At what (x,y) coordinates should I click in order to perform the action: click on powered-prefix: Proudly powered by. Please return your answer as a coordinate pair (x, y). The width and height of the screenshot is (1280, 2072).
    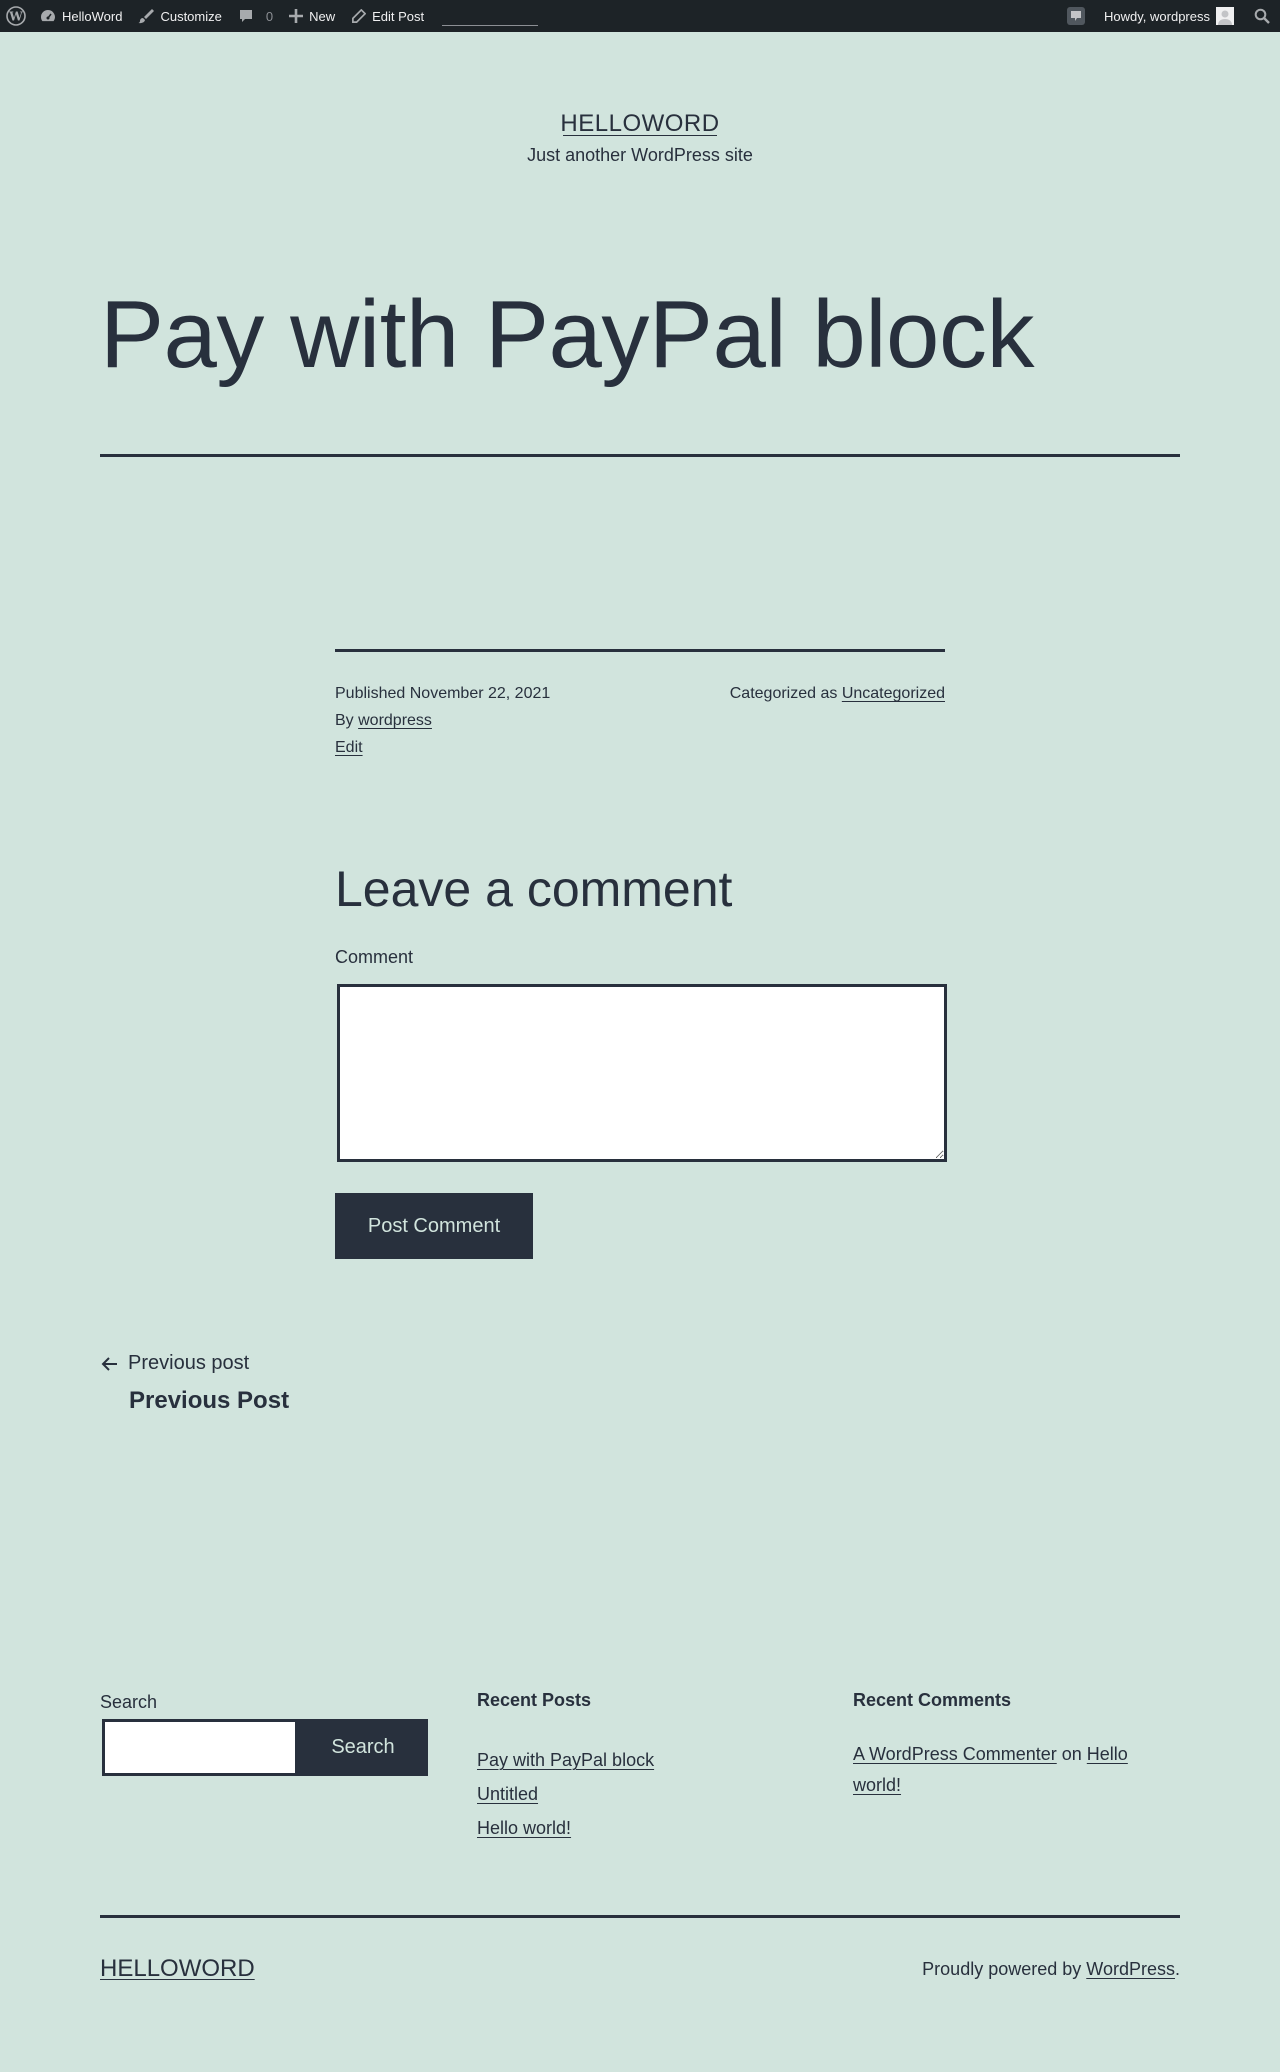
    Looking at the image, I should click on (1002, 1969).